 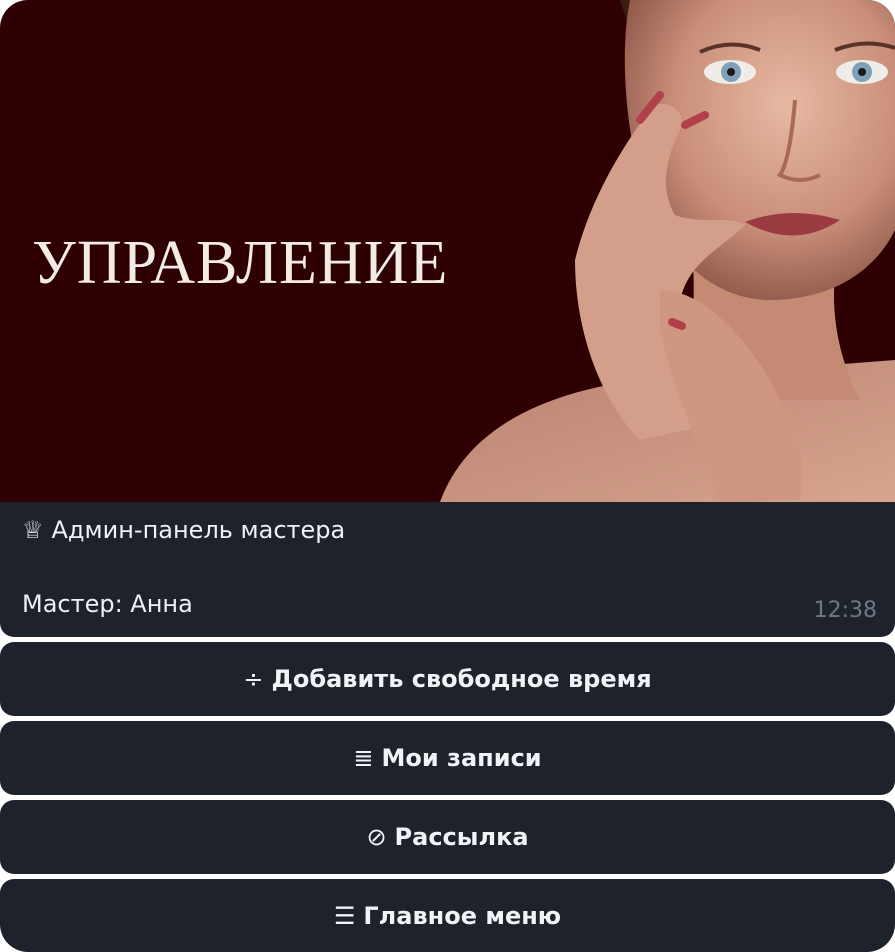 I want to click on add-icon: ÷, so click(x=253, y=679).